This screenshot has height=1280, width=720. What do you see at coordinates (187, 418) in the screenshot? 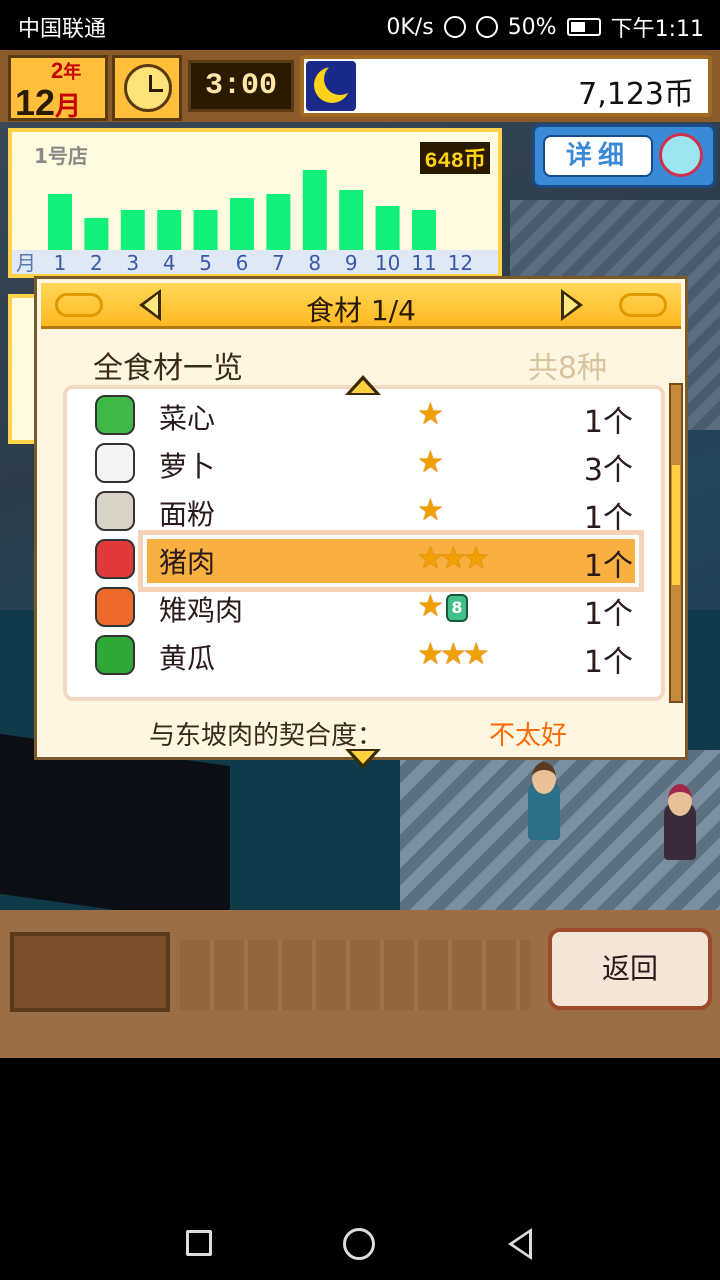
I see `ingredient-name: 菜心` at bounding box center [187, 418].